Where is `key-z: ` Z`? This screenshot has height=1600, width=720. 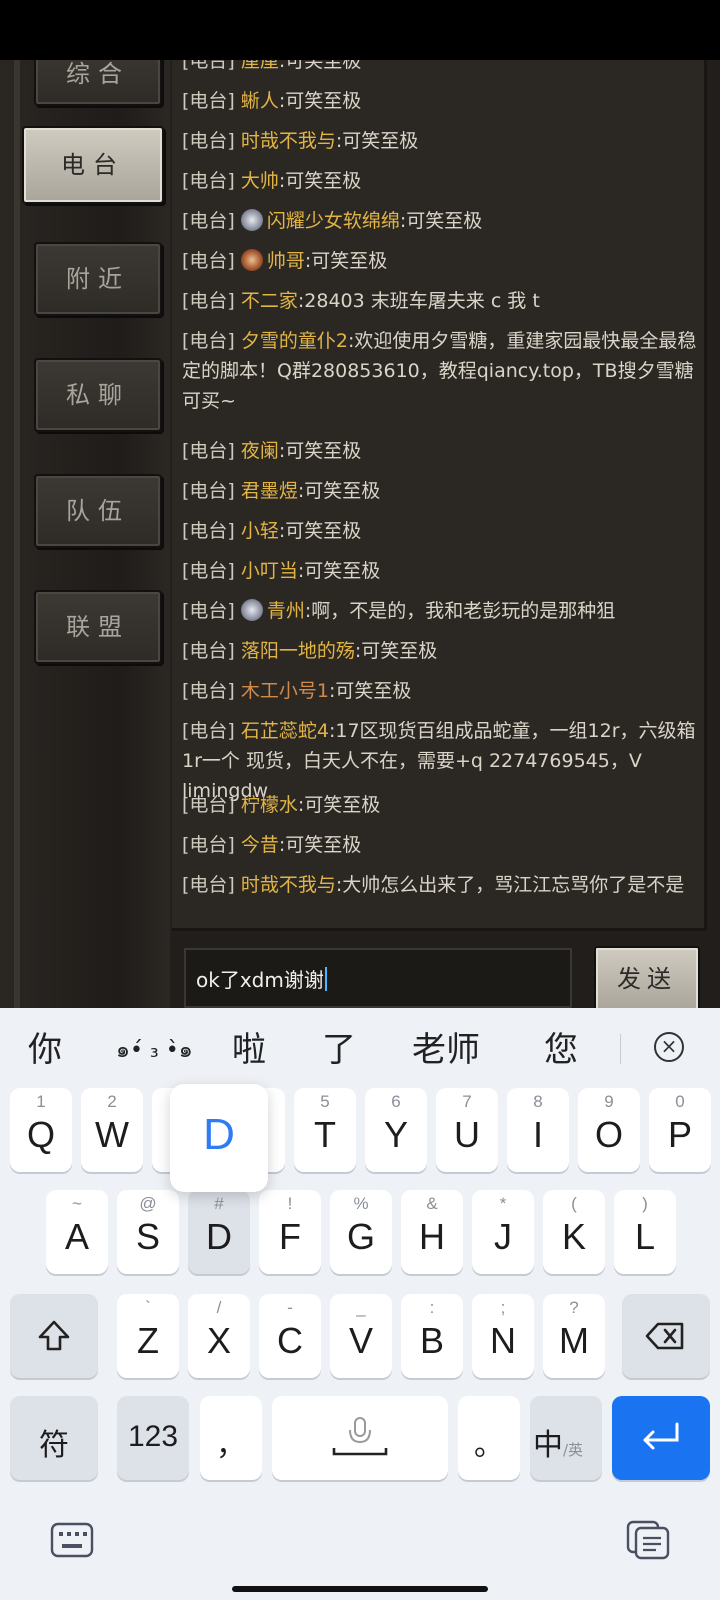 key-z: ` Z is located at coordinates (148, 1336).